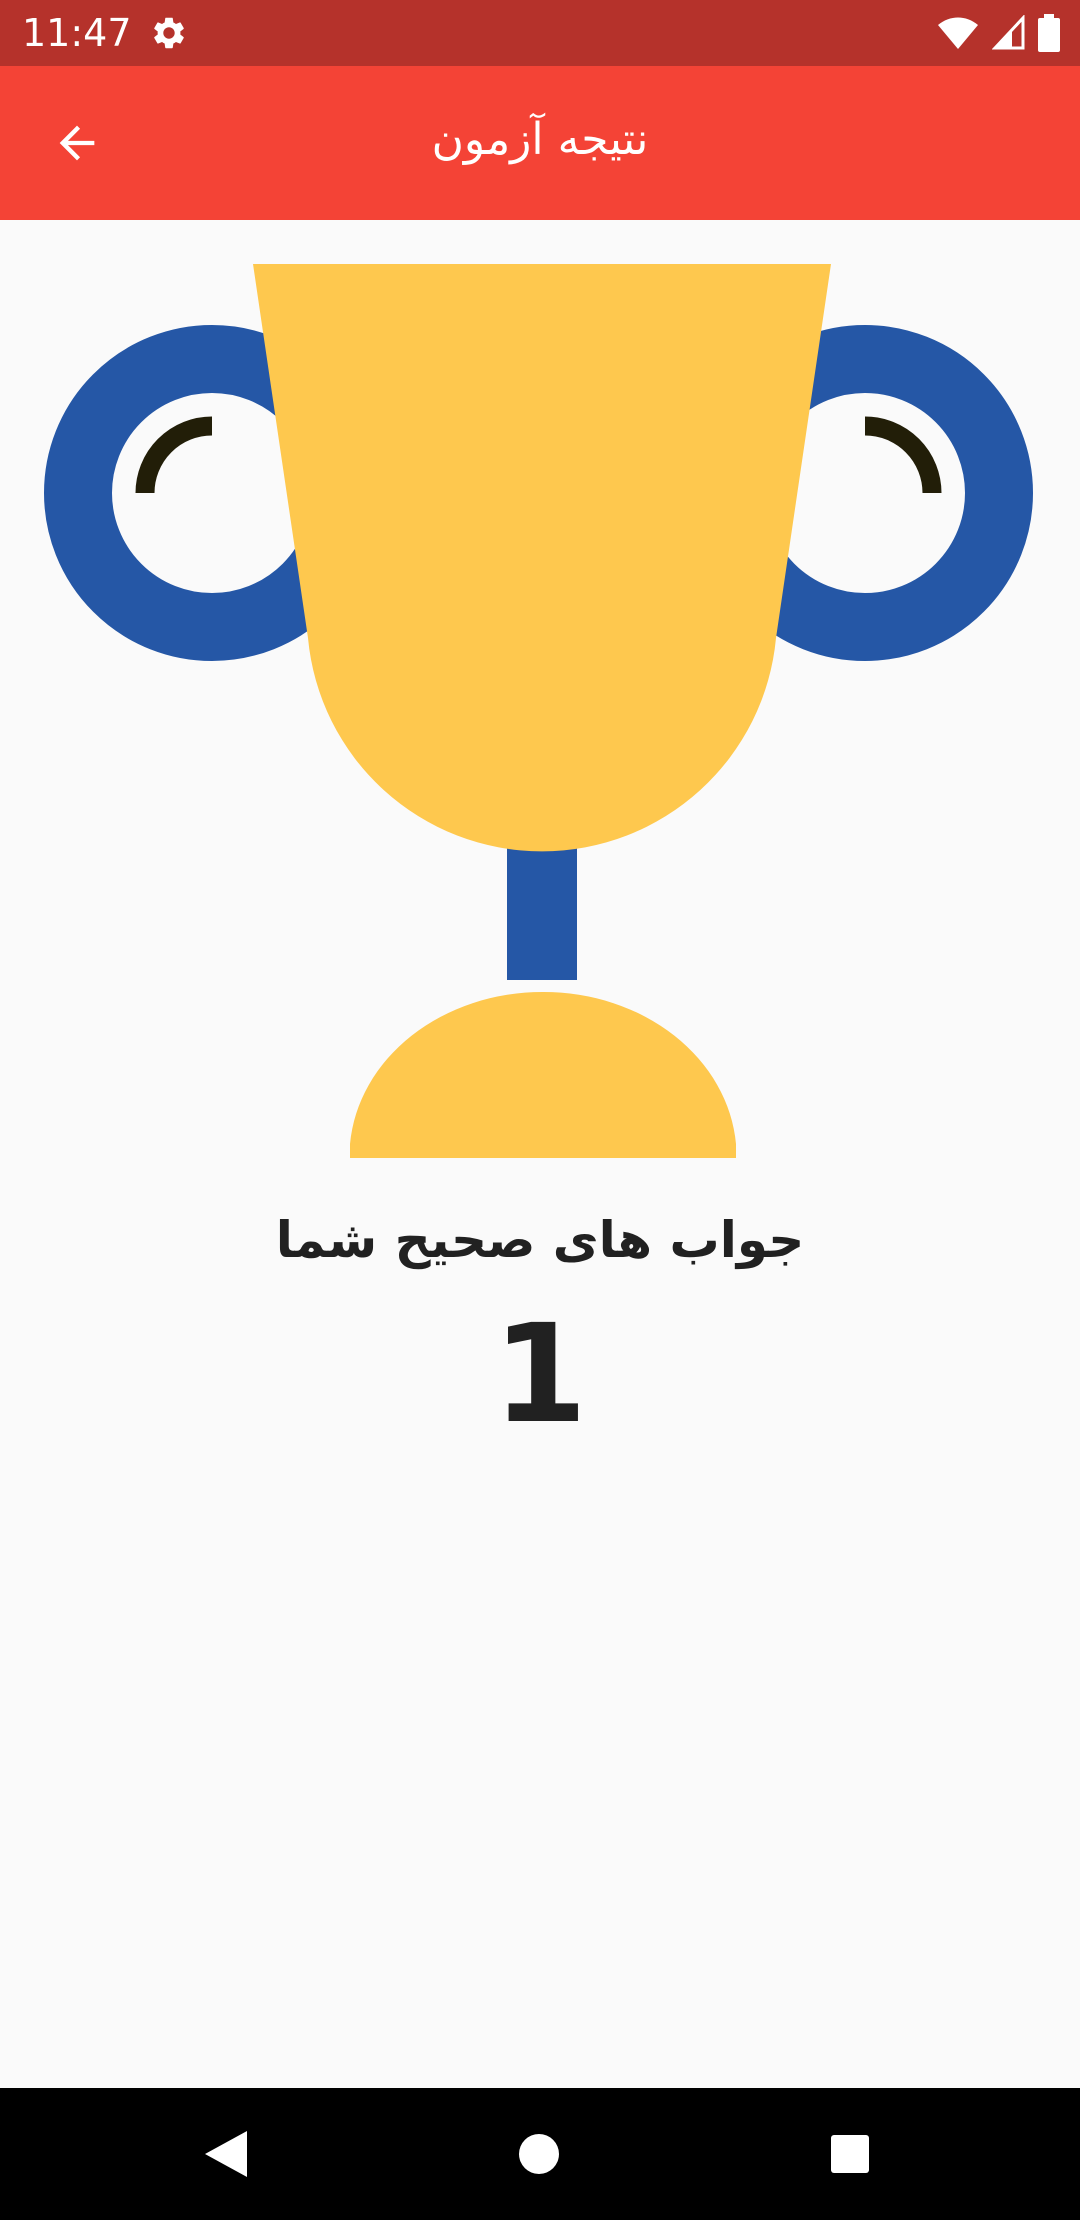 This screenshot has height=2220, width=1080. I want to click on back-triangle-icon, so click(226, 2154).